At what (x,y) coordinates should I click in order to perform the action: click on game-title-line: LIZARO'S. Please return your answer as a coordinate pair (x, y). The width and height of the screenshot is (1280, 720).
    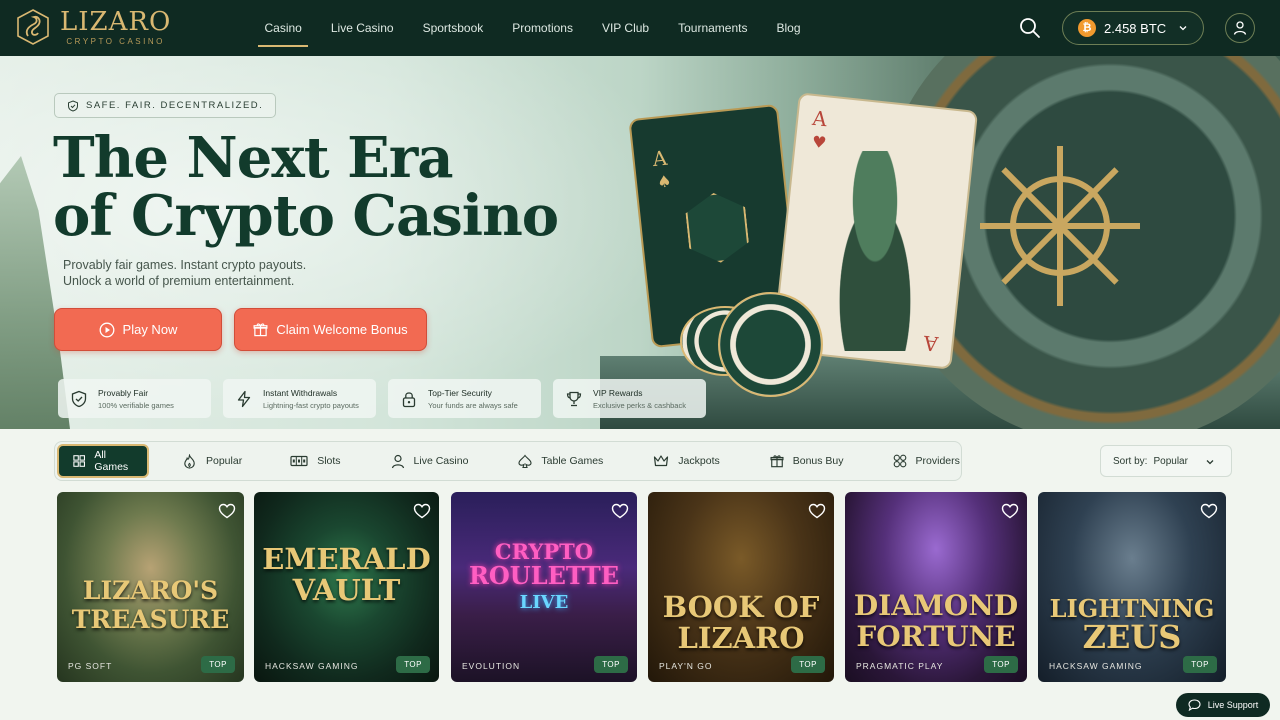
    Looking at the image, I should click on (150, 590).